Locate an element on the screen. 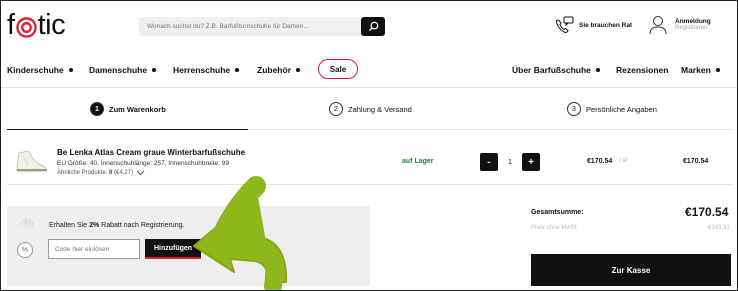  nav-label: Über Barfußschuhe is located at coordinates (551, 70).